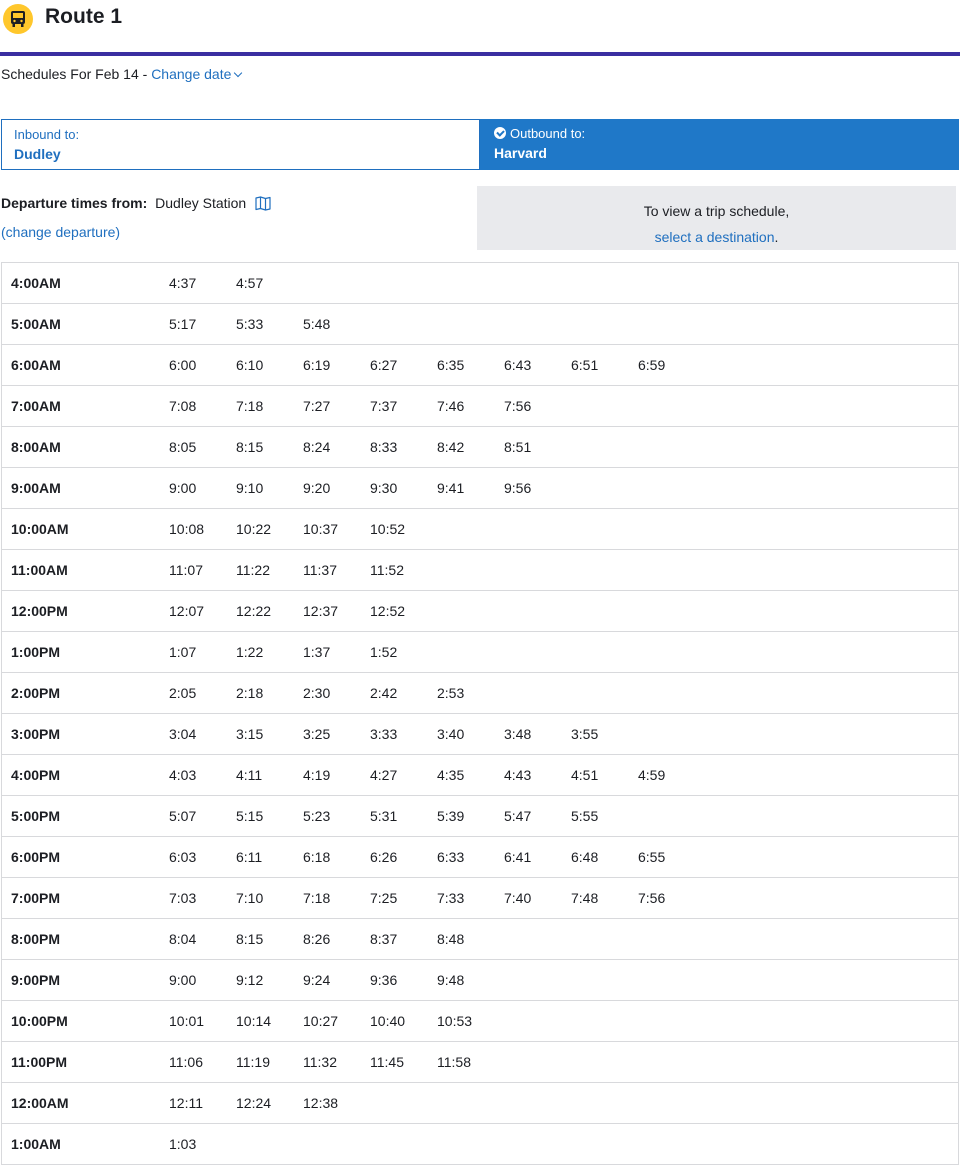  What do you see at coordinates (187, 529) in the screenshot?
I see `departure-time: 10:08` at bounding box center [187, 529].